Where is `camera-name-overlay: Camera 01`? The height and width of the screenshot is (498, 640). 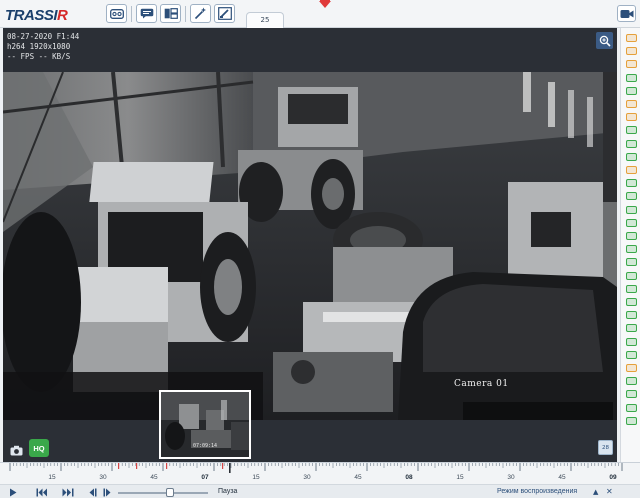 camera-name-overlay: Camera 01 is located at coordinates (481, 384).